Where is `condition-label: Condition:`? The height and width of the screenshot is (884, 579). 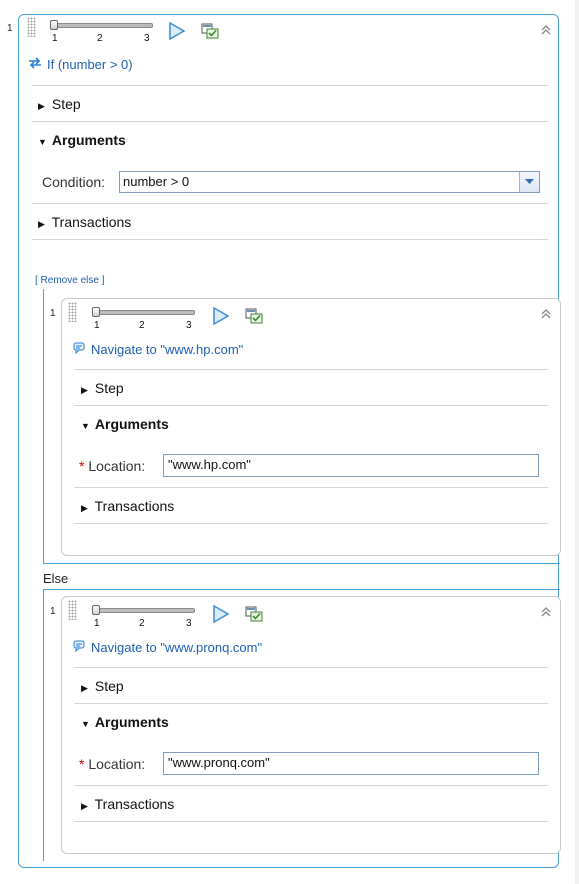
condition-label: Condition: is located at coordinates (74, 182).